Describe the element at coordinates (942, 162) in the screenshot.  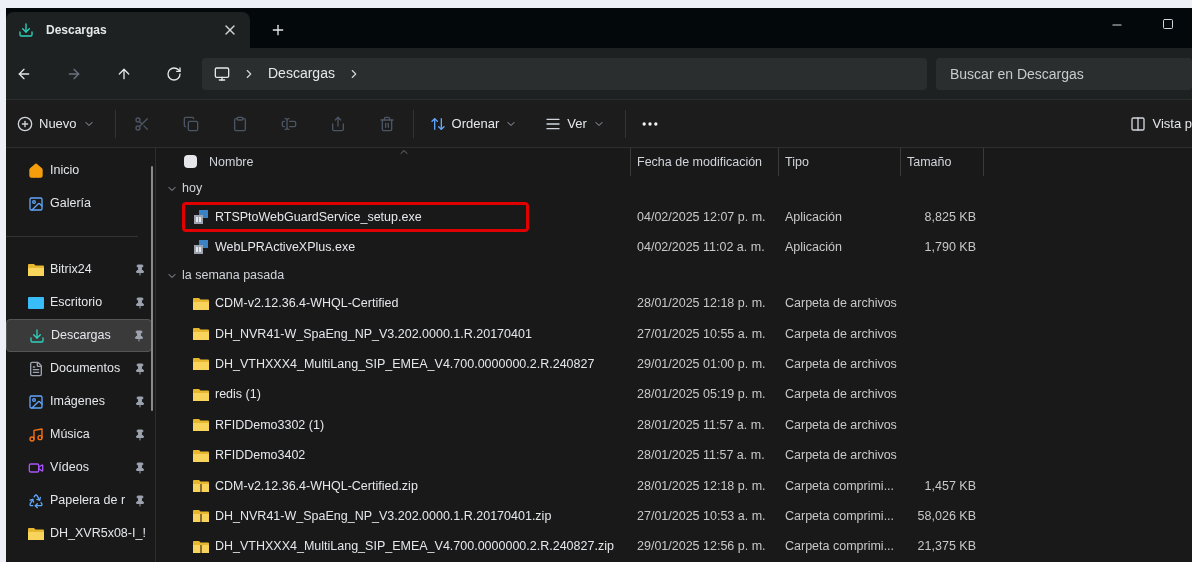
I see `column-header: Tamaño` at that location.